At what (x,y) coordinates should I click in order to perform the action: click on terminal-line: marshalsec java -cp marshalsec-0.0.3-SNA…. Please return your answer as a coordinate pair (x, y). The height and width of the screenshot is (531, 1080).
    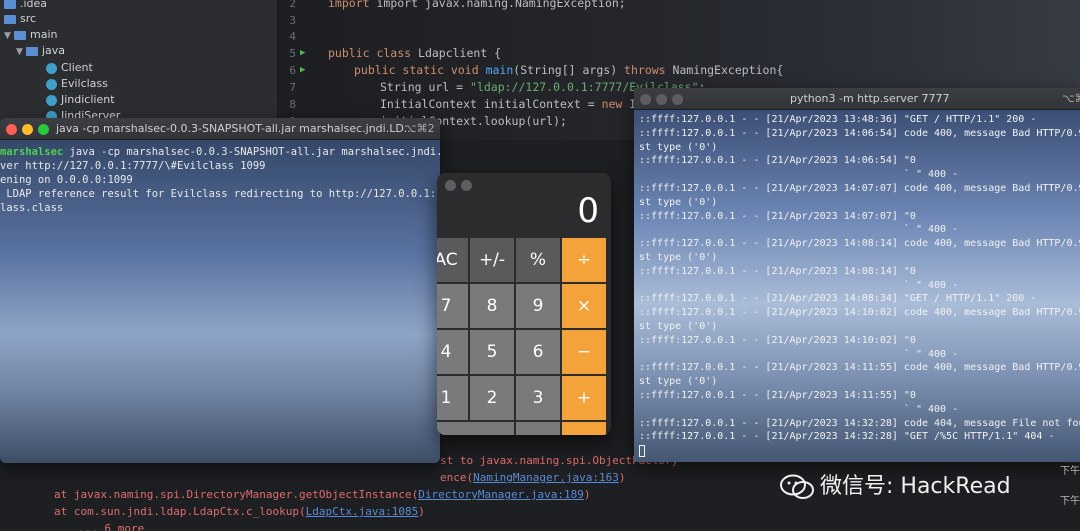
    Looking at the image, I should click on (220, 152).